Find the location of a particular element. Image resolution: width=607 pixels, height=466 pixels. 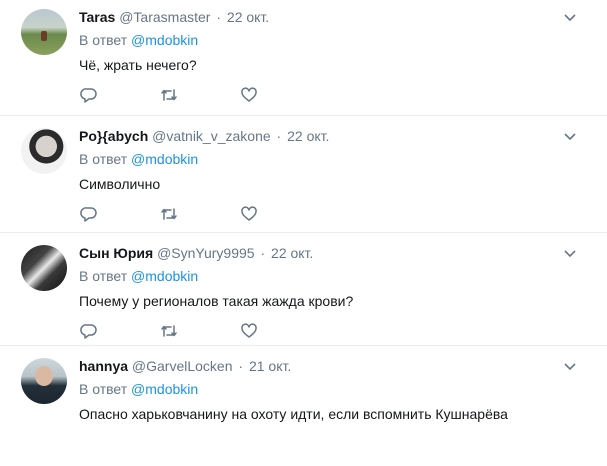

author-name: hannya is located at coordinates (103, 366).